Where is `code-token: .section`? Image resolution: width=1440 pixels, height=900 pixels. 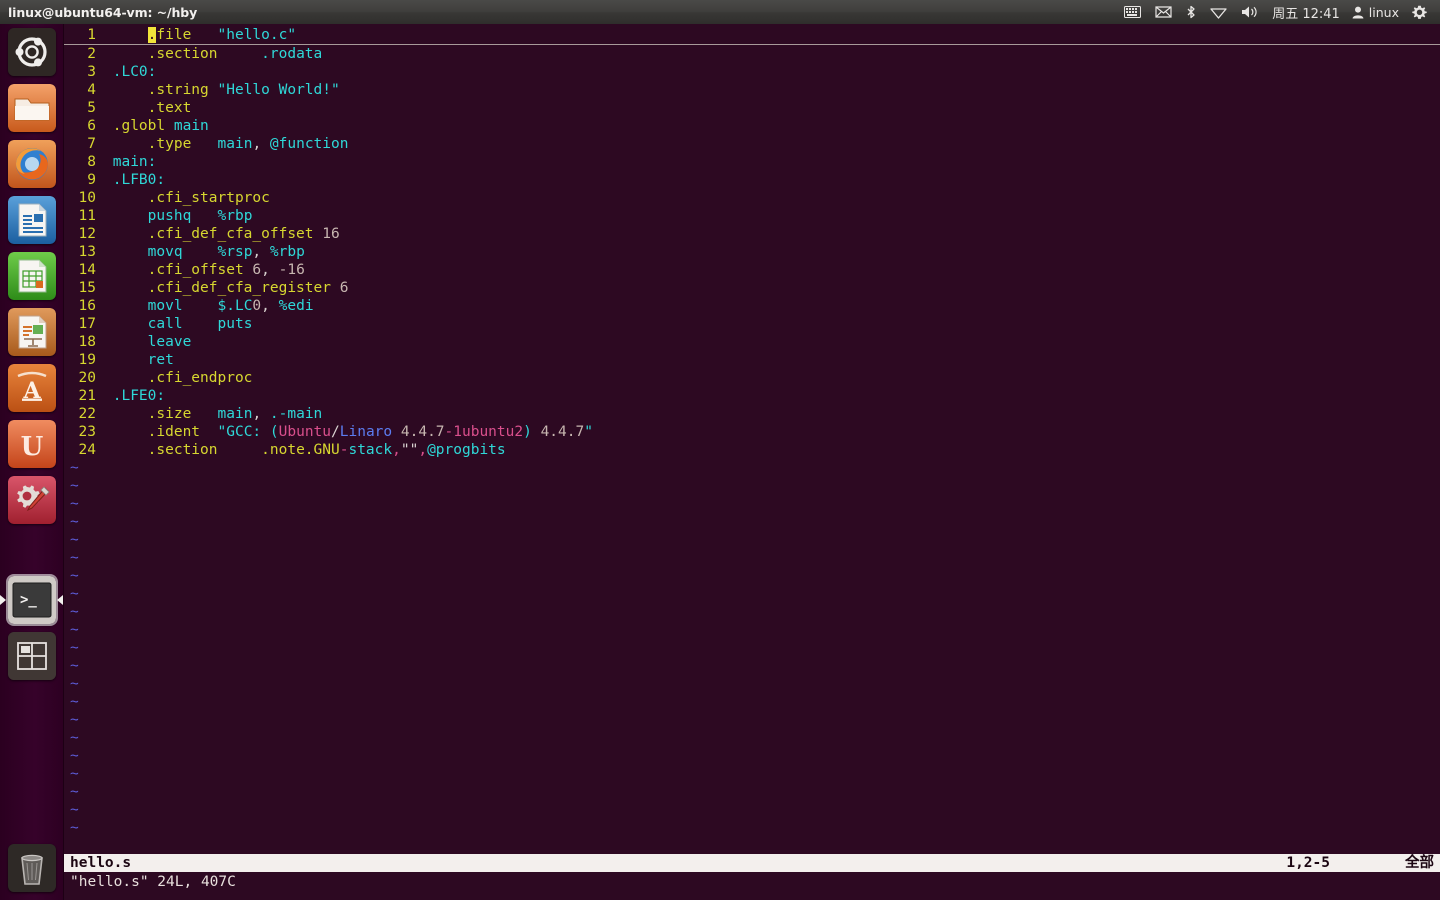
code-token: .section is located at coordinates (182, 54).